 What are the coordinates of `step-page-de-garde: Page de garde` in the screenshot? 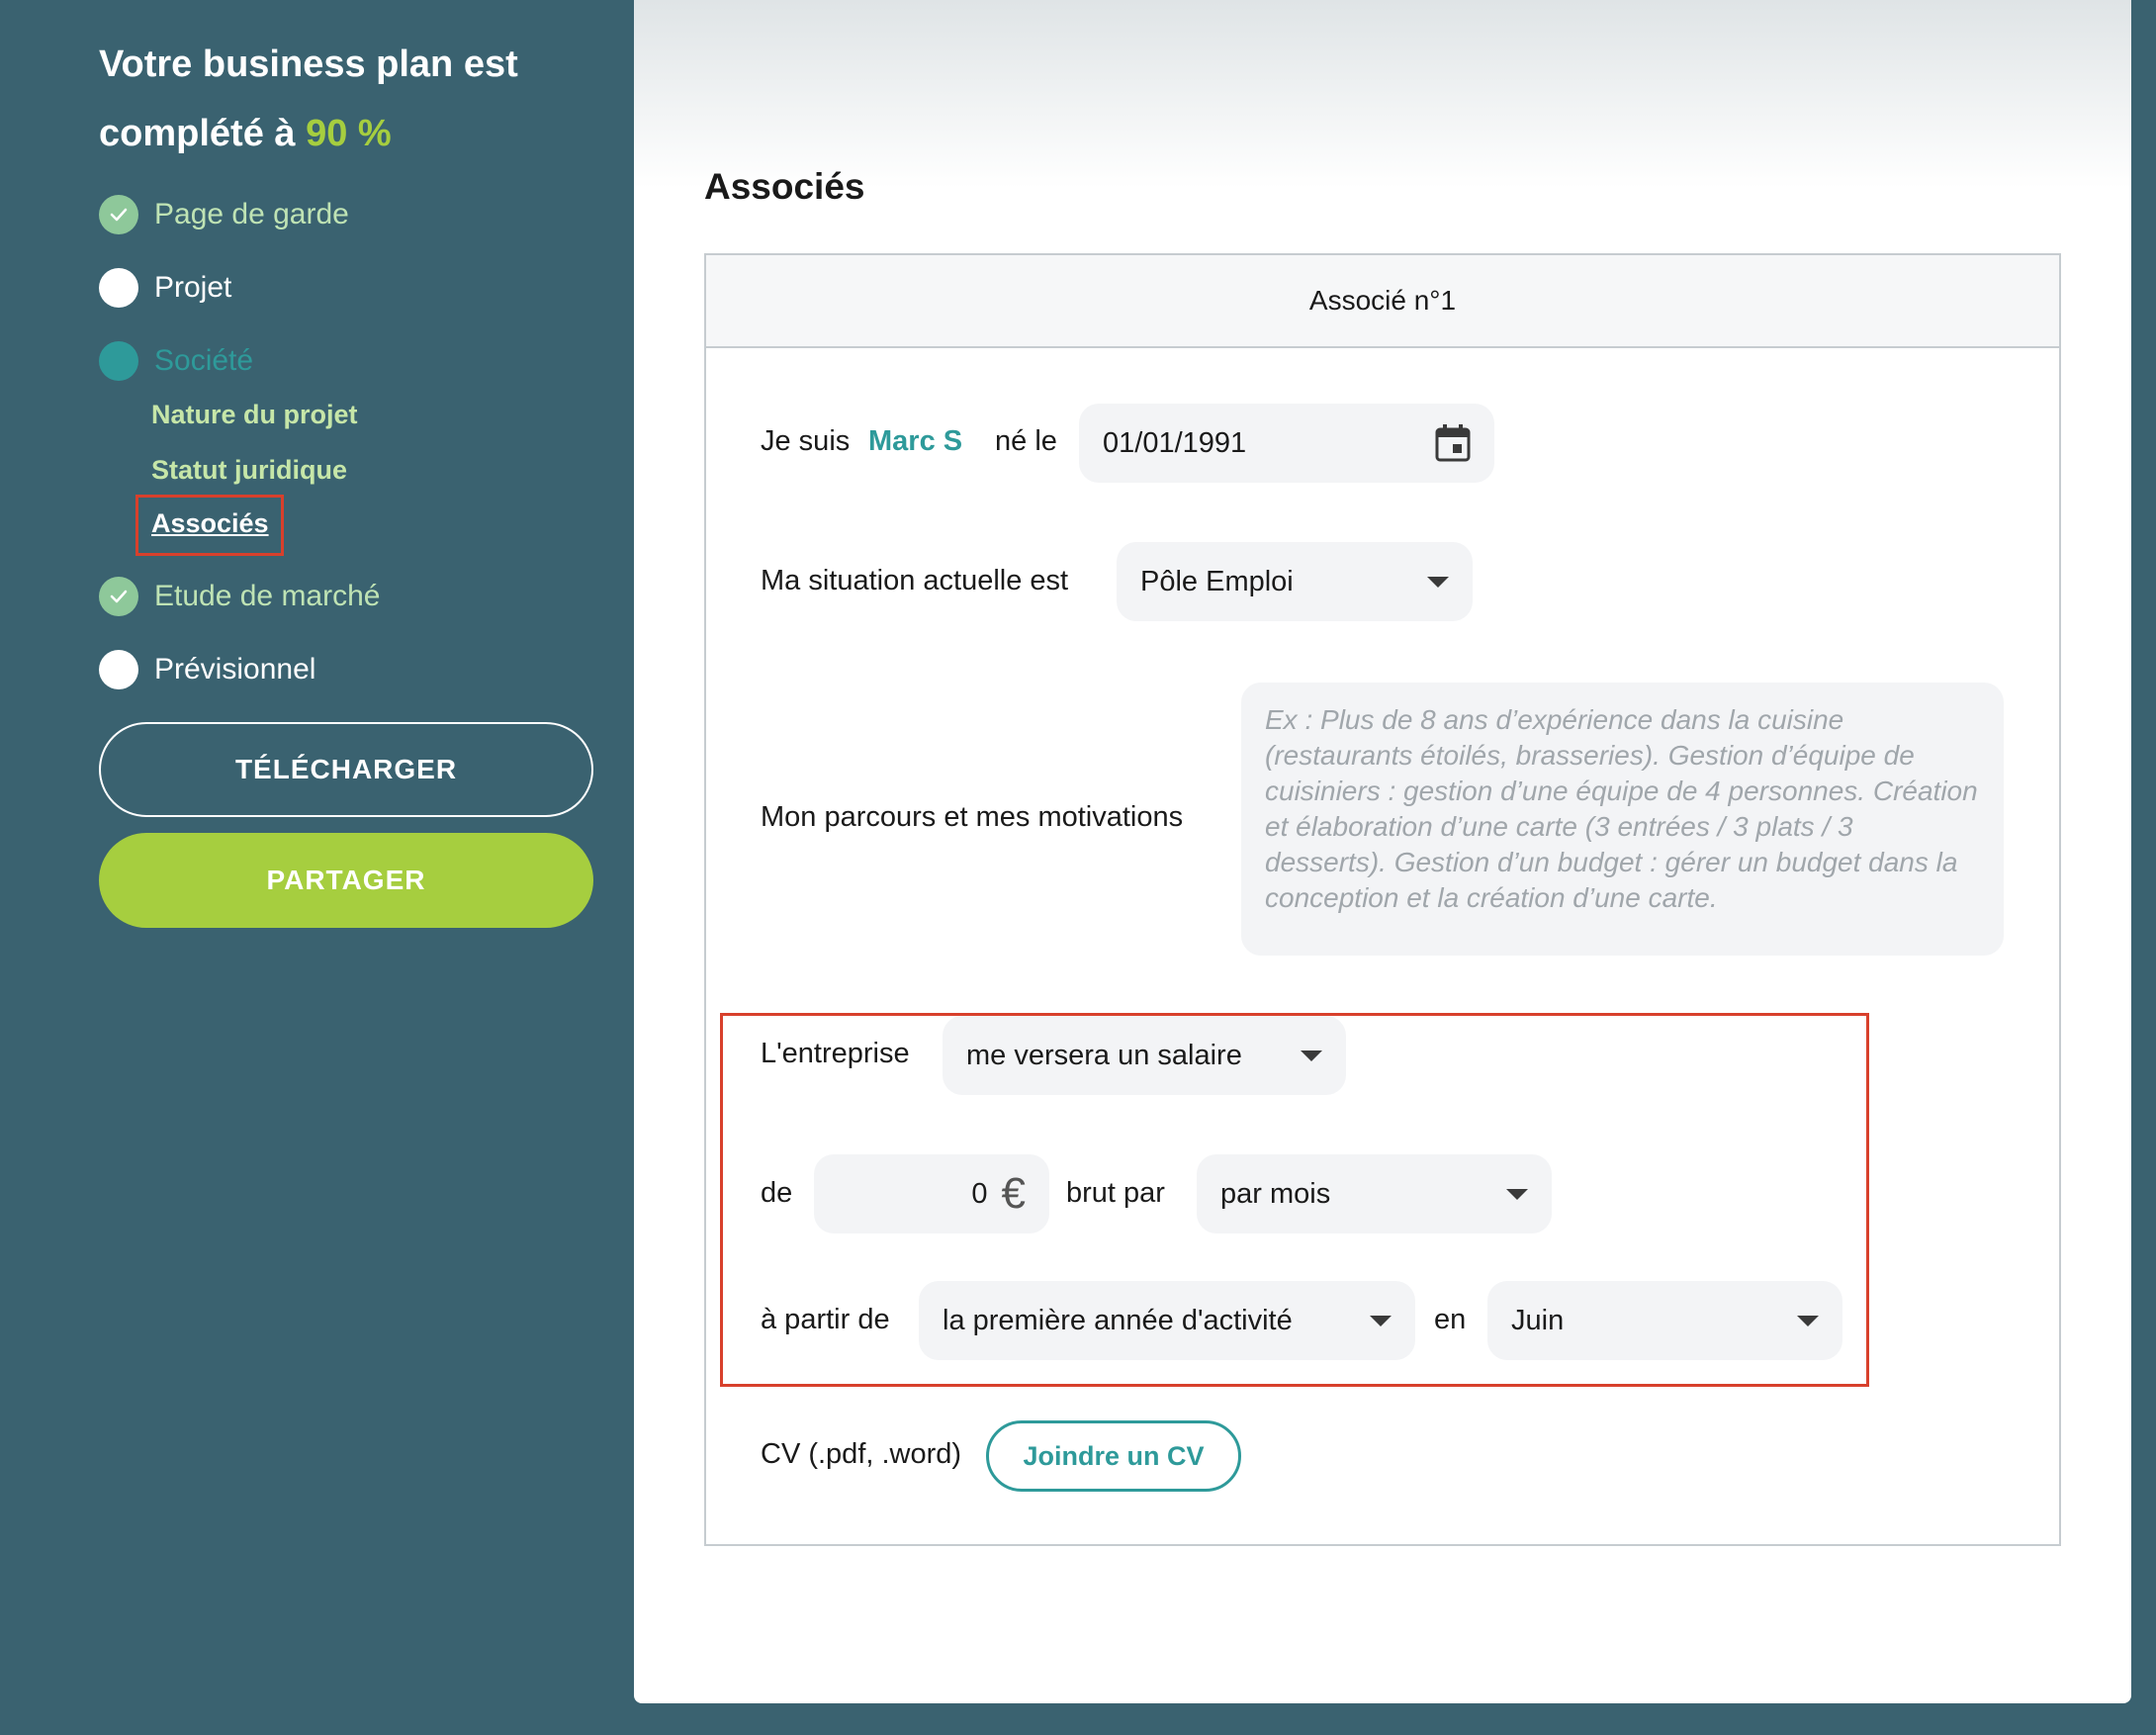 It's located at (224, 214).